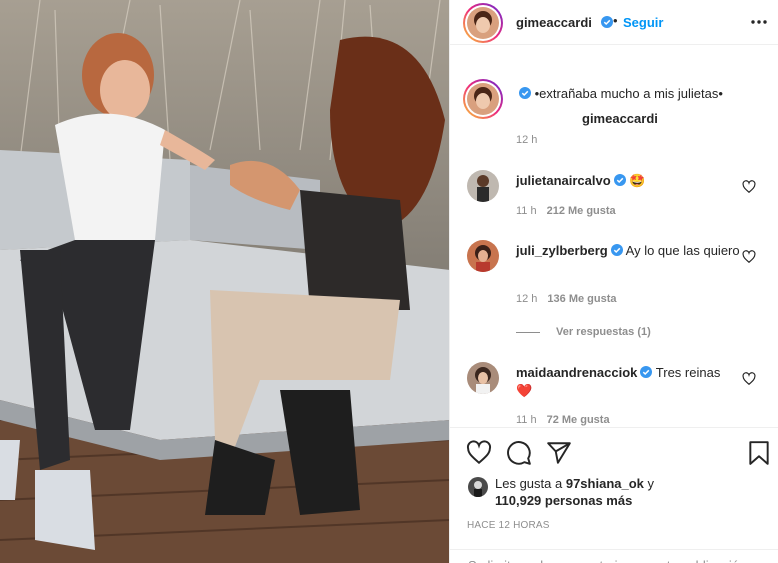  I want to click on comment-text: maidaandrenacciok Tres reinas ❤️, so click(628, 382).